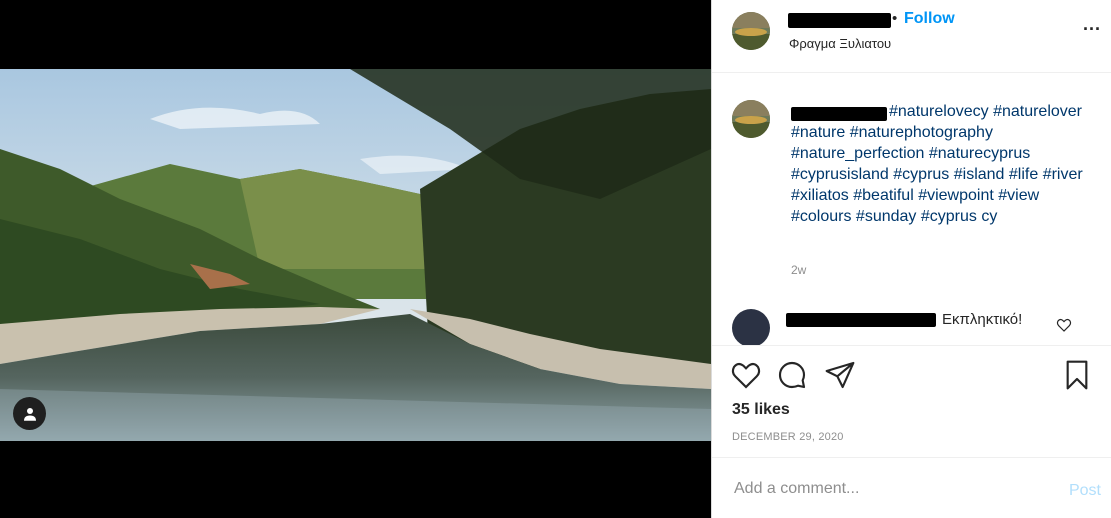  I want to click on add-comment-bar: Post, so click(911, 487).